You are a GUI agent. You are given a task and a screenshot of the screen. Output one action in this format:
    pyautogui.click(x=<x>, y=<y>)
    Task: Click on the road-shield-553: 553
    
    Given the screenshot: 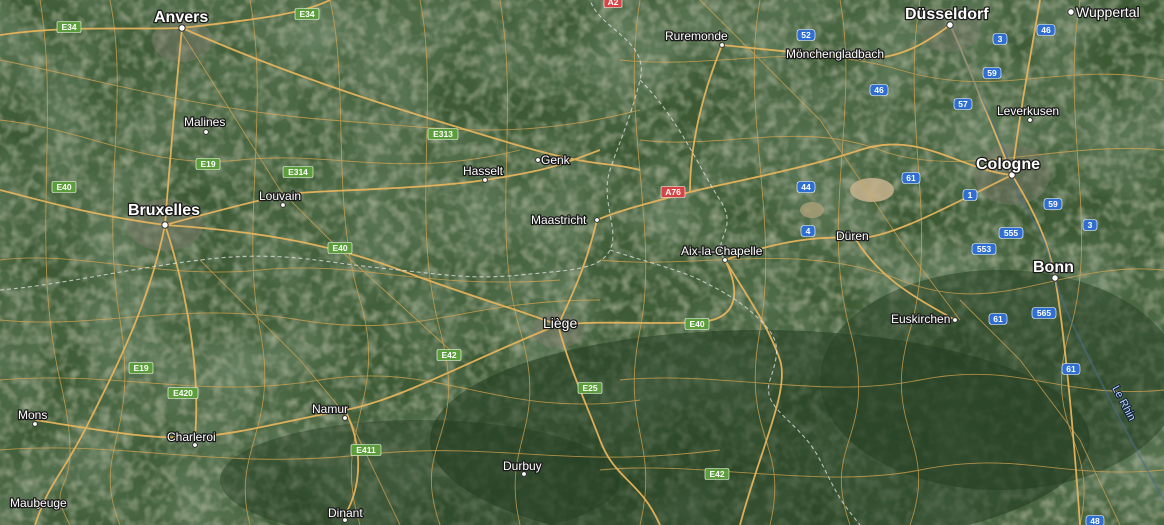 What is the action you would take?
    pyautogui.click(x=984, y=249)
    